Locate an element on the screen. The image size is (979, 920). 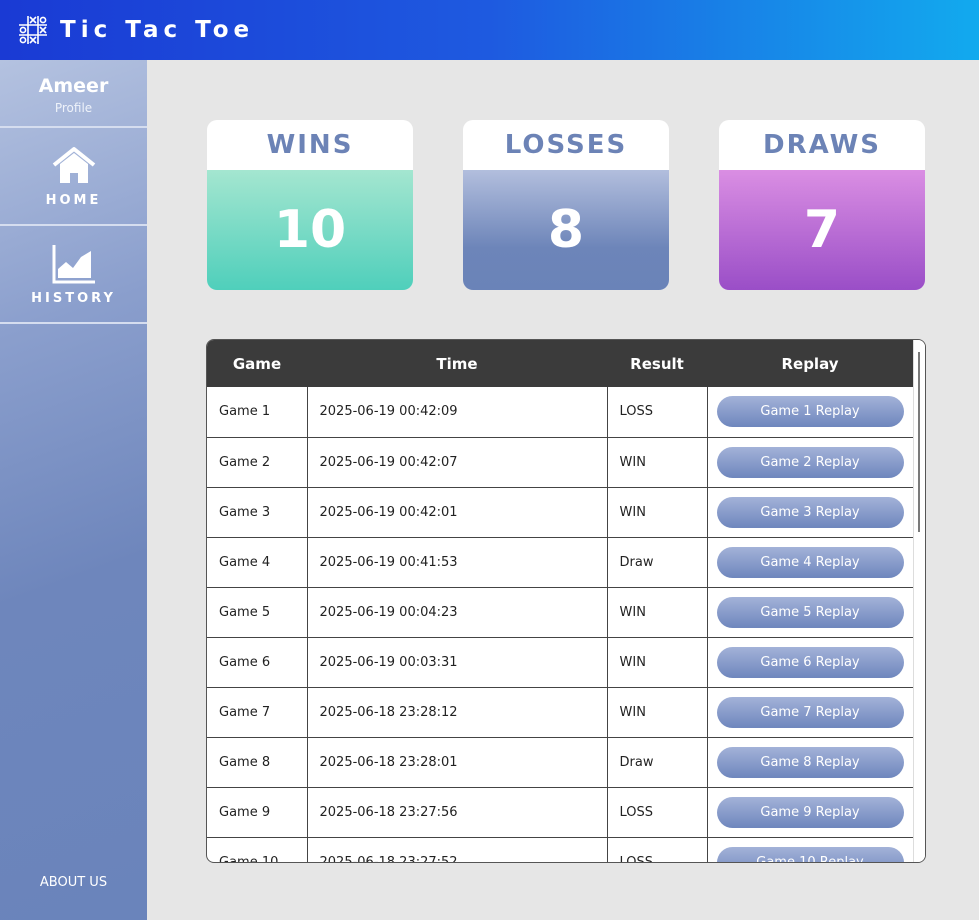
replay-cell: Game 3 Replay is located at coordinates (810, 512).